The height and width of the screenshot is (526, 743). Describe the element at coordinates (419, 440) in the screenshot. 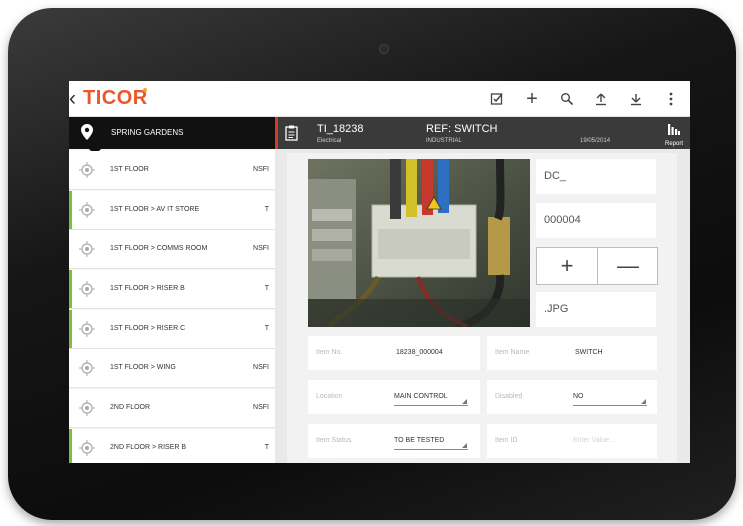

I see `status-value: TO BE TESTED` at that location.